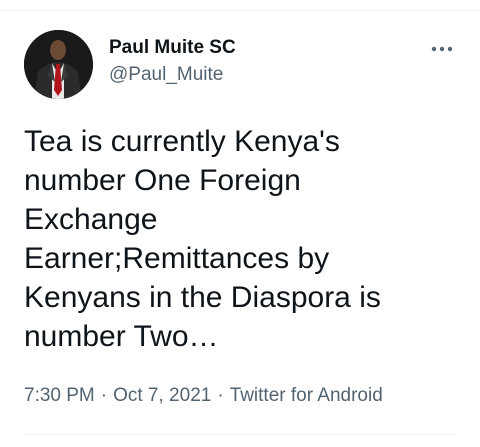 This screenshot has height=447, width=480. What do you see at coordinates (306, 395) in the screenshot?
I see `tweet-source-link: Twitter for Android` at bounding box center [306, 395].